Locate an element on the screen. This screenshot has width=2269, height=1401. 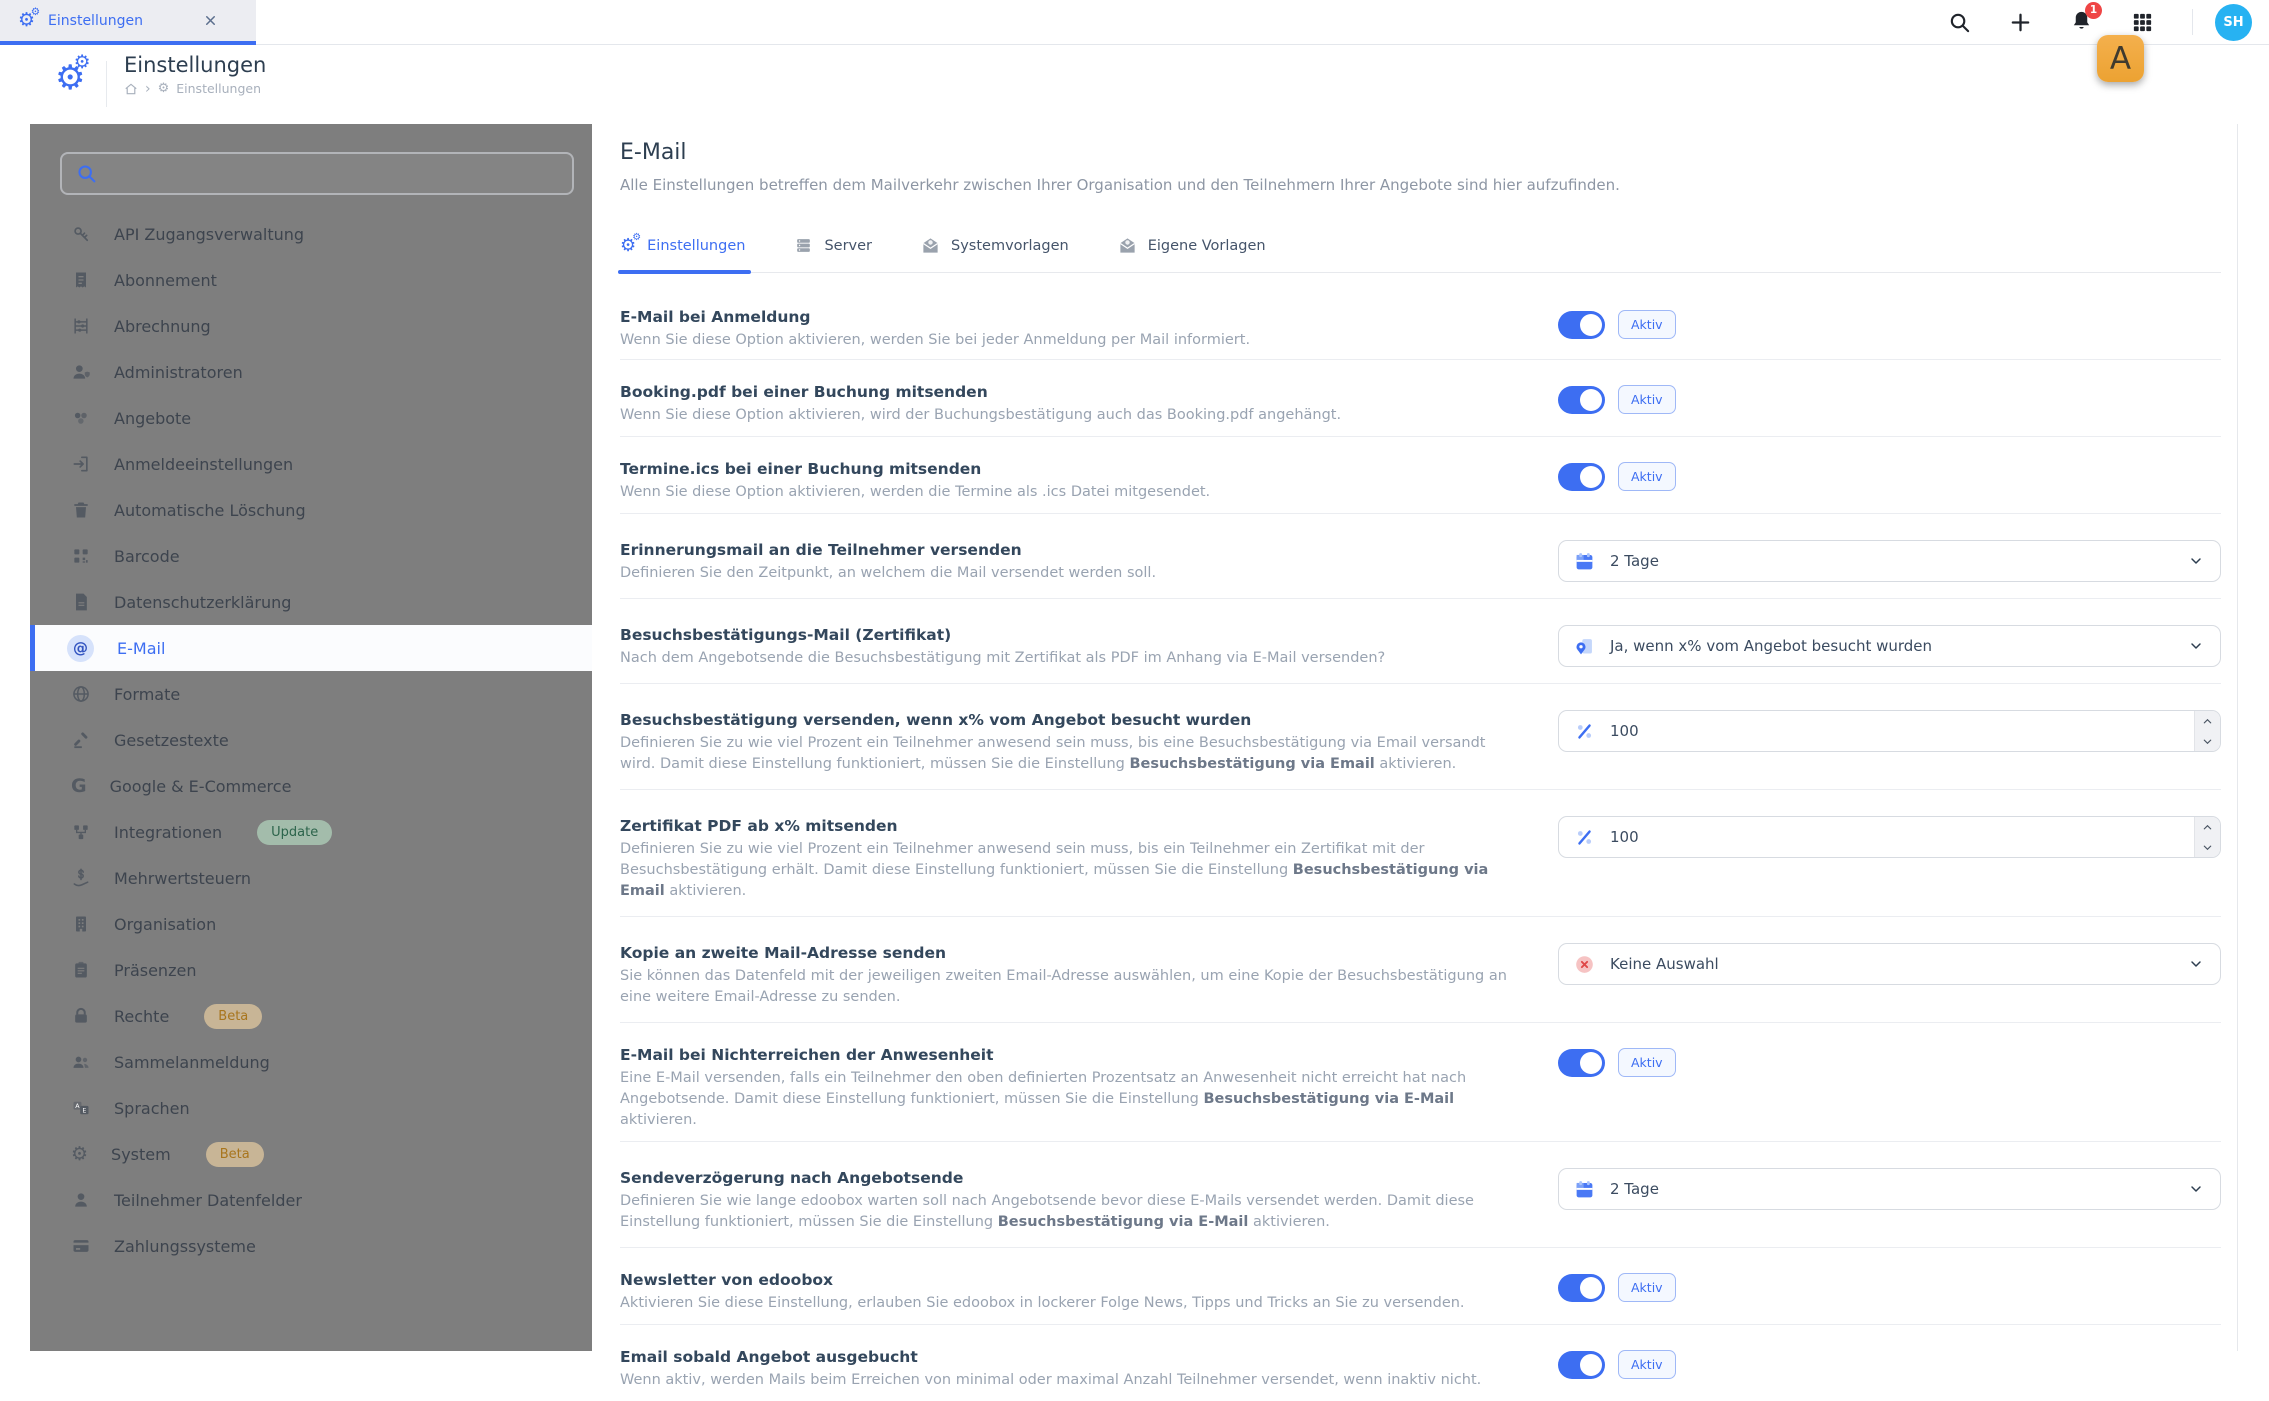
select-field: Ja, wenn x% vom Angebot besucht wurden is located at coordinates (1889, 646).